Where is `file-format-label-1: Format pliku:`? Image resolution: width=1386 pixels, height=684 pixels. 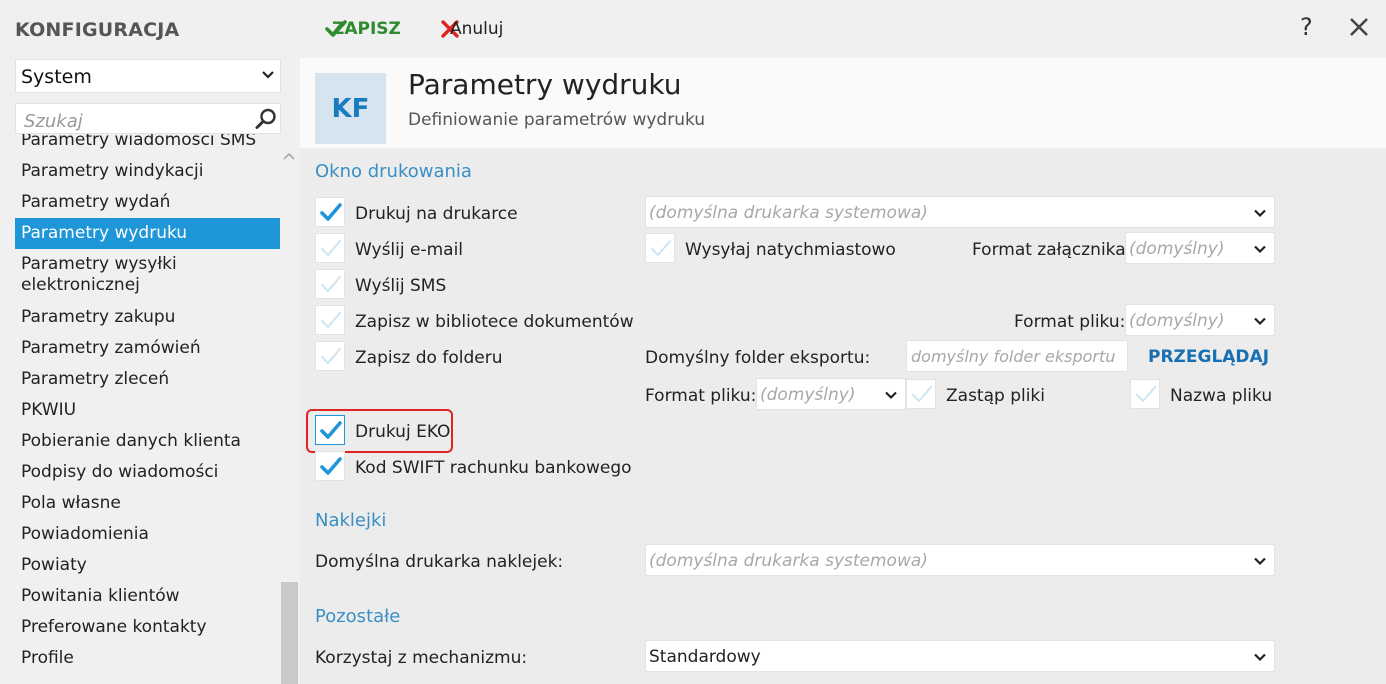
file-format-label-1: Format pliku: is located at coordinates (1070, 322).